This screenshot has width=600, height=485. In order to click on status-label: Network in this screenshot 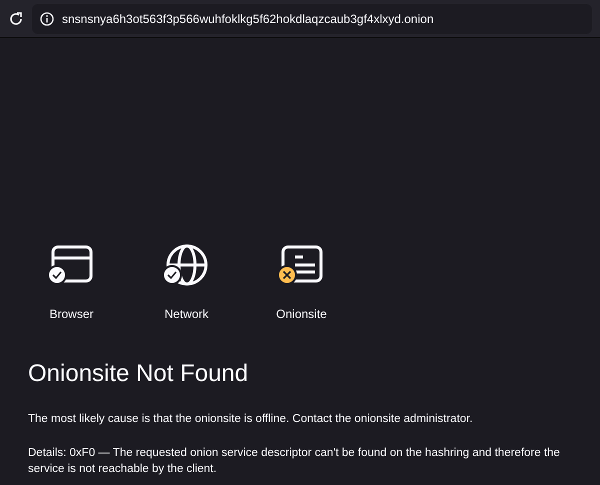, I will do `click(186, 314)`.